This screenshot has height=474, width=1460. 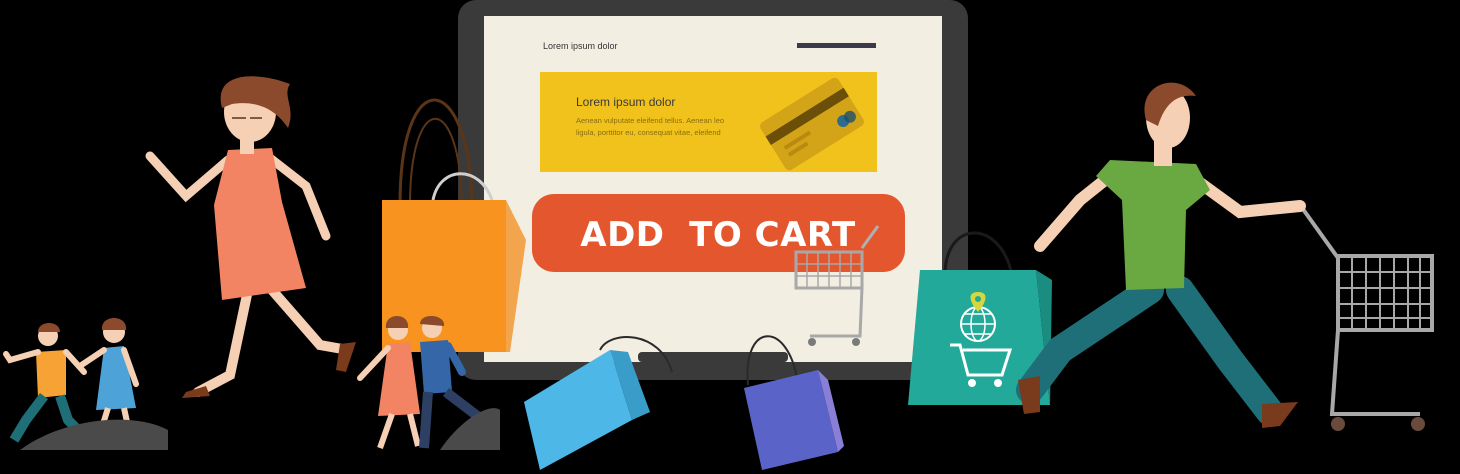 I want to click on shopping-cart-icon, so click(x=1366, y=317).